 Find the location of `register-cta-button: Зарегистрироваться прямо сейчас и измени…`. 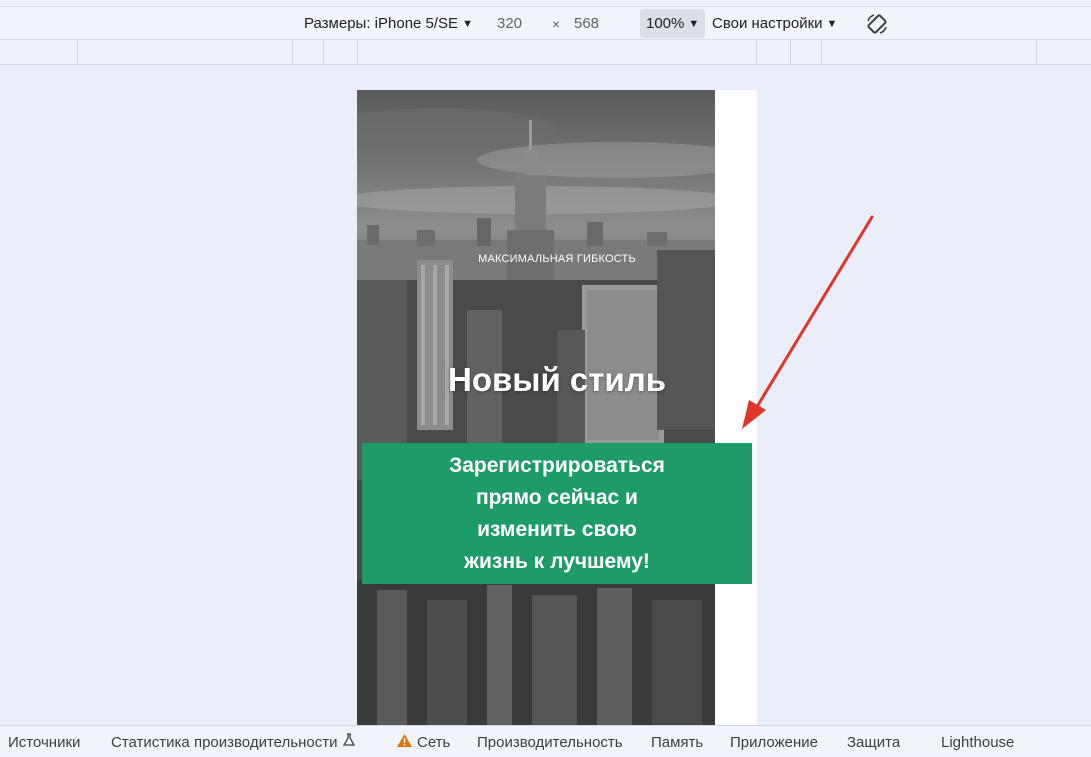

register-cta-button: Зарегистрироваться прямо сейчас и измени… is located at coordinates (557, 513).